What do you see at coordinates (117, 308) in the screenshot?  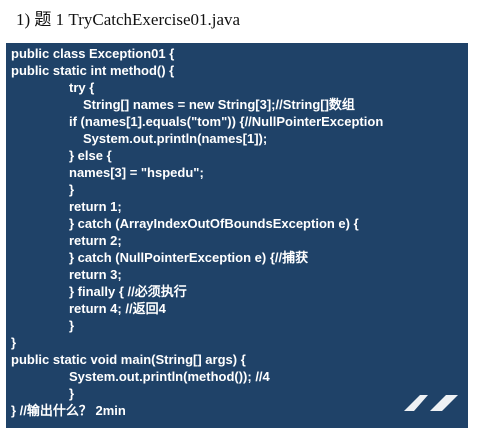 I see `code-line: return 4; //返回4` at bounding box center [117, 308].